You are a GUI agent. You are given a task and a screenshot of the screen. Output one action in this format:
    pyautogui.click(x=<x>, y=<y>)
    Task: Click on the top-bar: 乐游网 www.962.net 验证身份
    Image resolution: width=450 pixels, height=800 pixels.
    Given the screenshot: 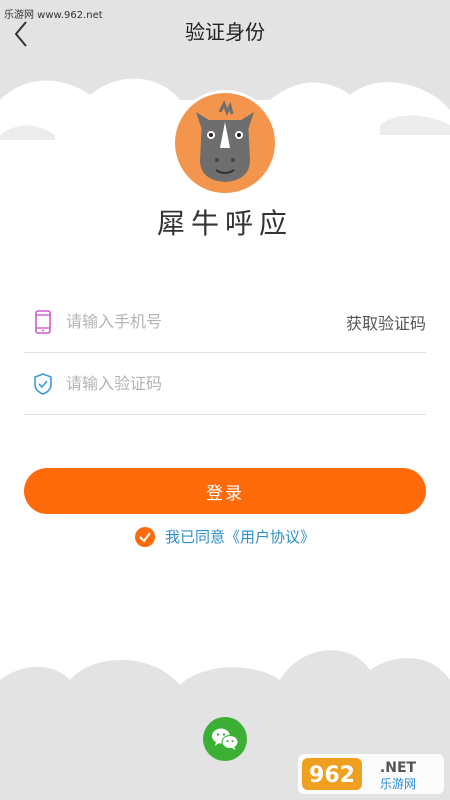 What is the action you would take?
    pyautogui.click(x=225, y=32)
    